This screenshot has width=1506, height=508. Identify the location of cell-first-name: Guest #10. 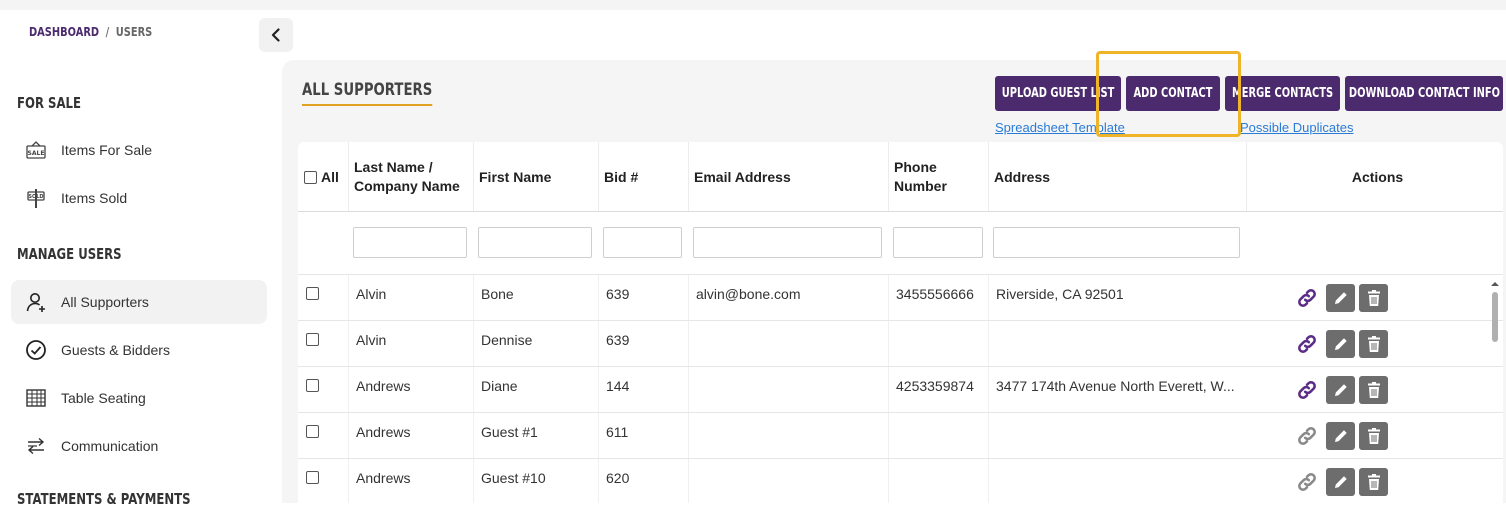
(535, 481).